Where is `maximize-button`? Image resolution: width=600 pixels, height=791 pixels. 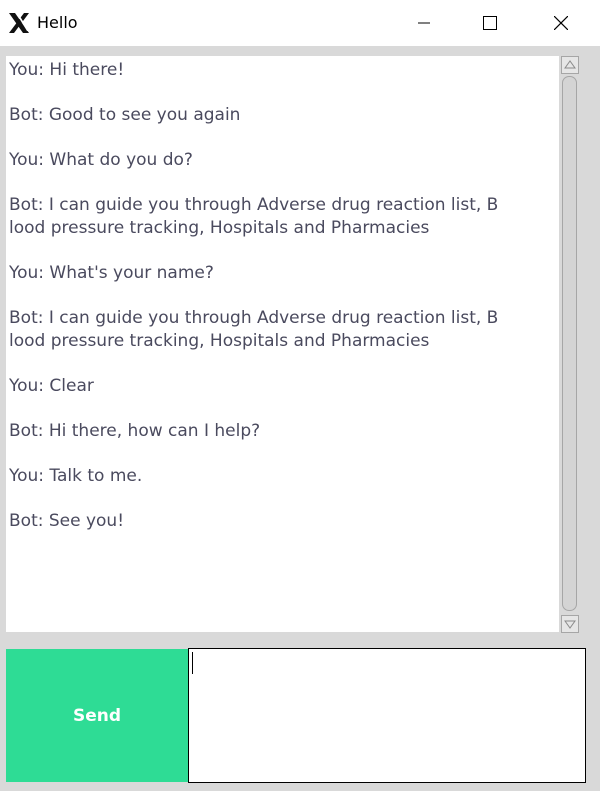 maximize-button is located at coordinates (490, 23).